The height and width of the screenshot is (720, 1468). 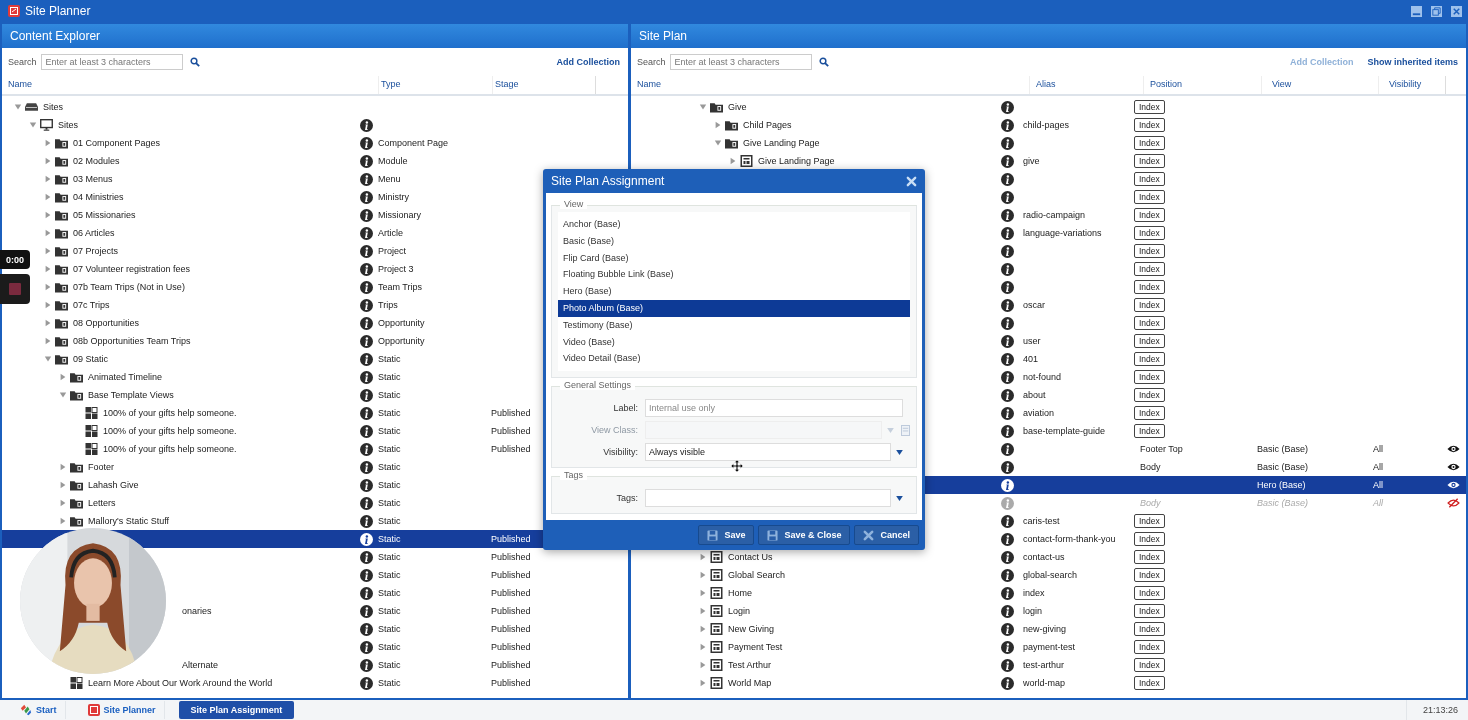 What do you see at coordinates (1416, 11) in the screenshot?
I see `minimize-icon` at bounding box center [1416, 11].